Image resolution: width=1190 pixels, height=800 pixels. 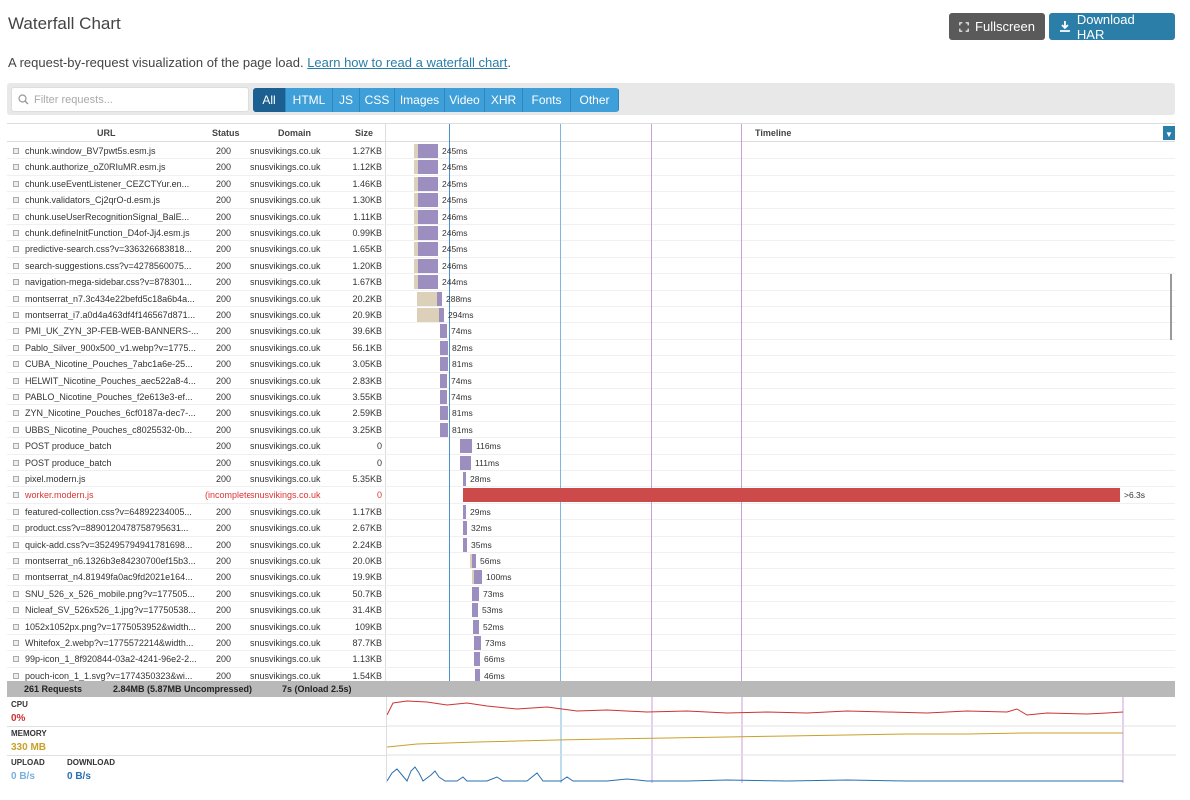 What do you see at coordinates (367, 593) in the screenshot?
I see `cell-size: 50.7KB` at bounding box center [367, 593].